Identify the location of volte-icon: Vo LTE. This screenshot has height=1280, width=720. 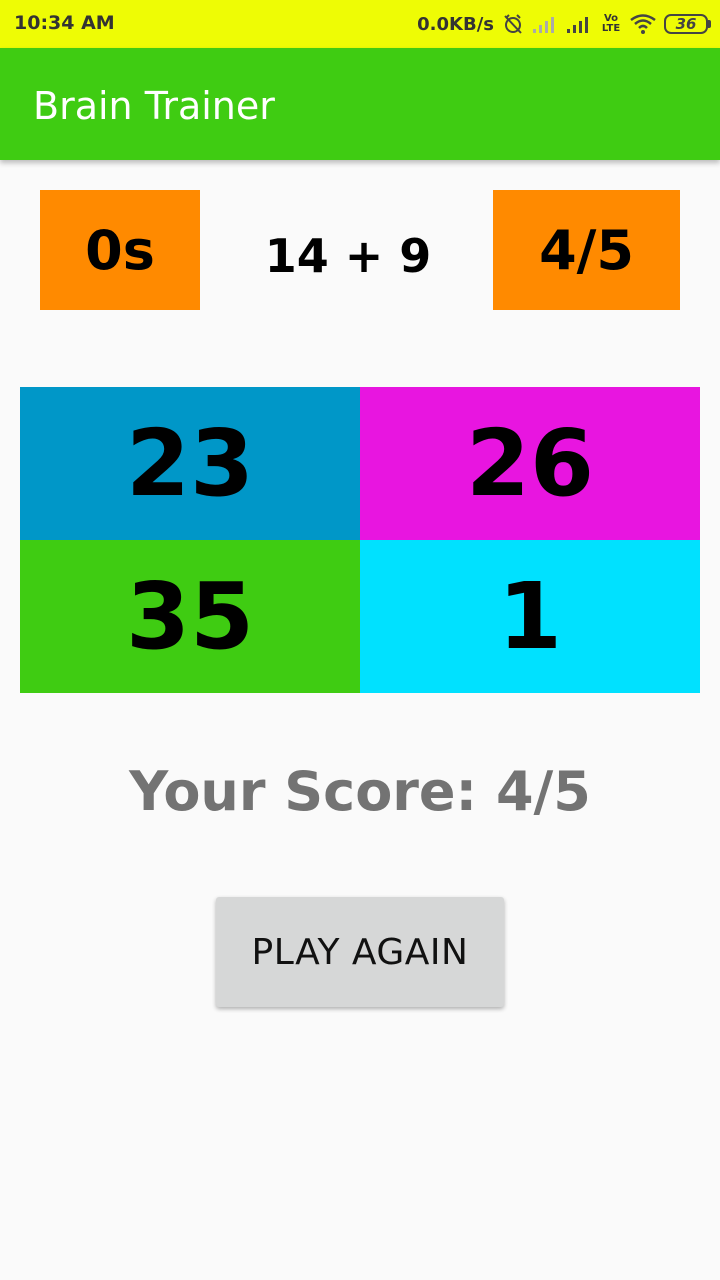
(611, 23).